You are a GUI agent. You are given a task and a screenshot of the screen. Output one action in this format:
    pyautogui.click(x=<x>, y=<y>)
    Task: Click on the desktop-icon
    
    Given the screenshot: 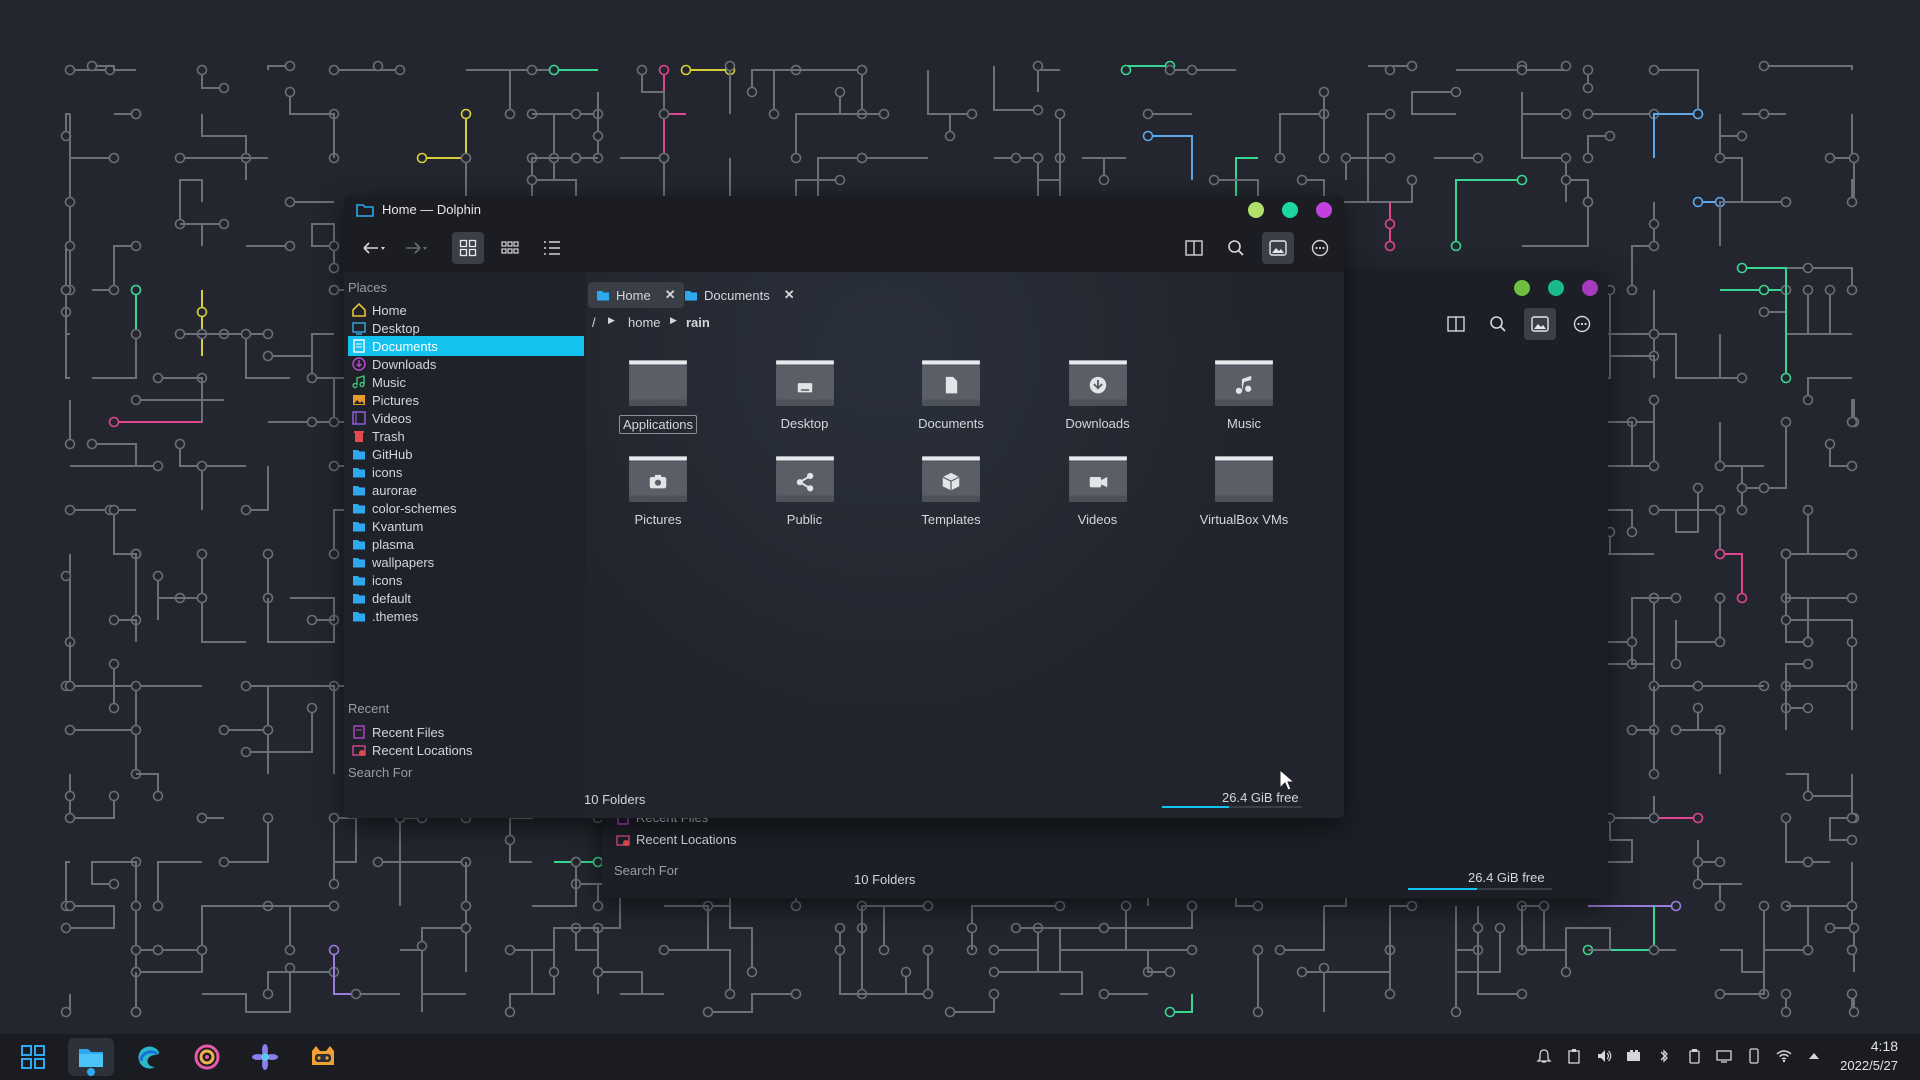 What is the action you would take?
    pyautogui.click(x=359, y=328)
    